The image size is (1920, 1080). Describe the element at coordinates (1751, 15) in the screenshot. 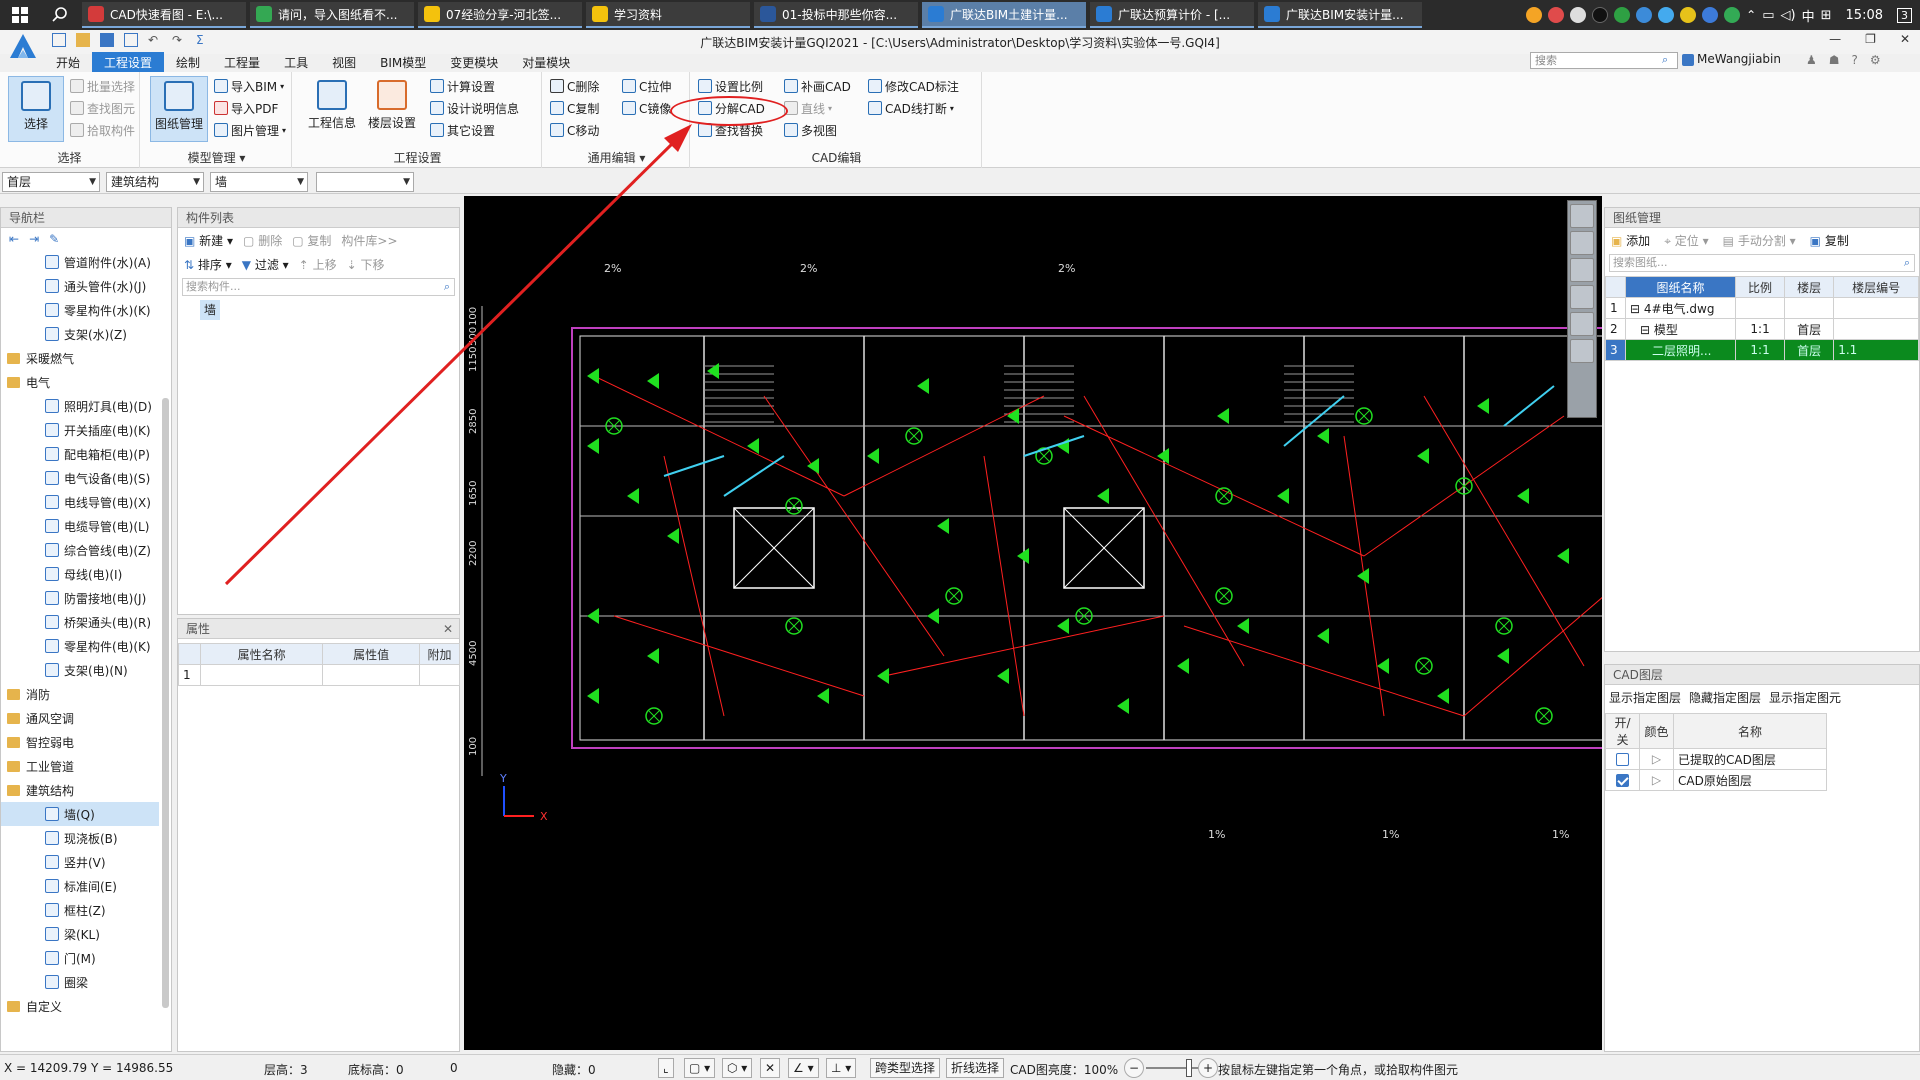

I see `chevron-up-icon: ⌃` at that location.